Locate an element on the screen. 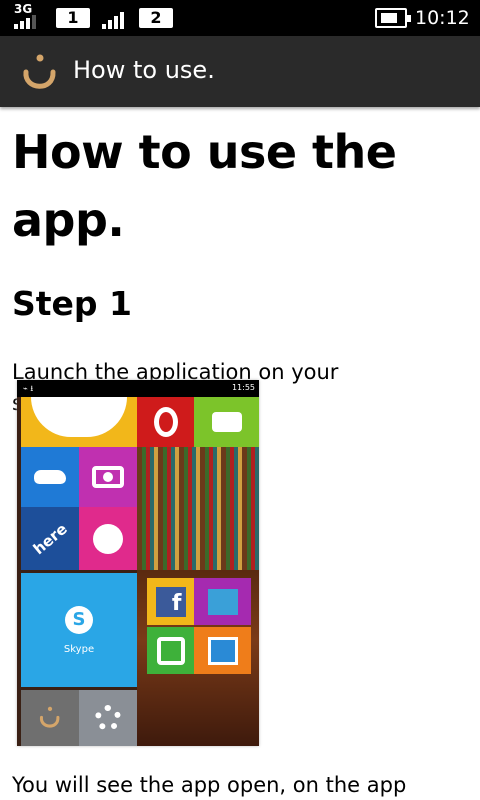  photos-tile is located at coordinates (198, 508).